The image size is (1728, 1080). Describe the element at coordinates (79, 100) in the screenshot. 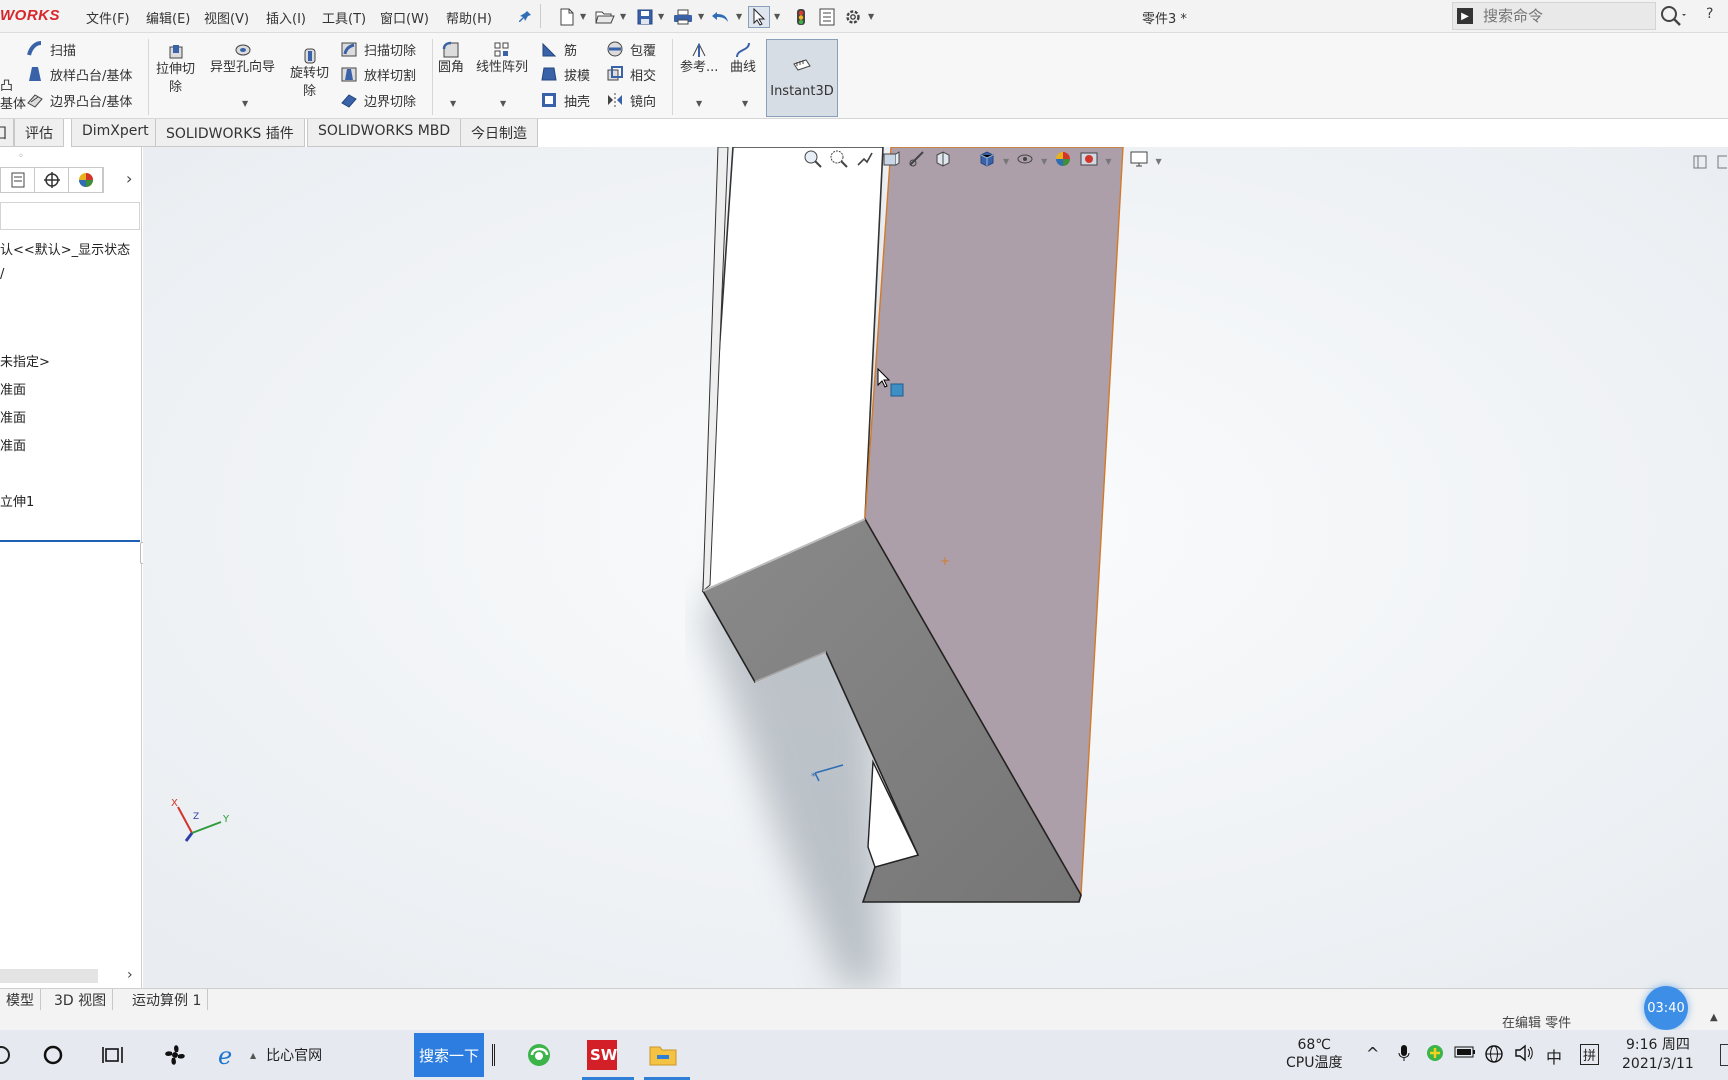

I see `boundary-boss-button: 边界凸台/基体` at that location.